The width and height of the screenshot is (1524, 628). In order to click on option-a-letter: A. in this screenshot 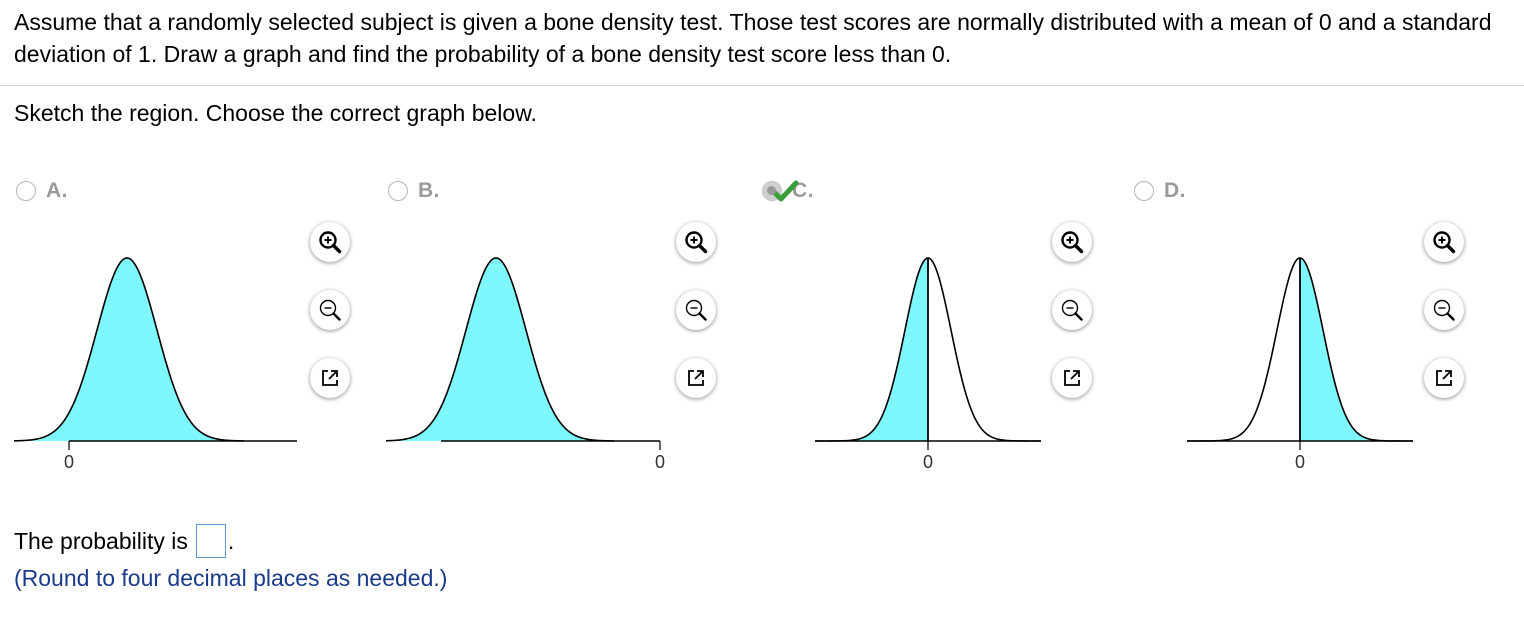, I will do `click(57, 190)`.